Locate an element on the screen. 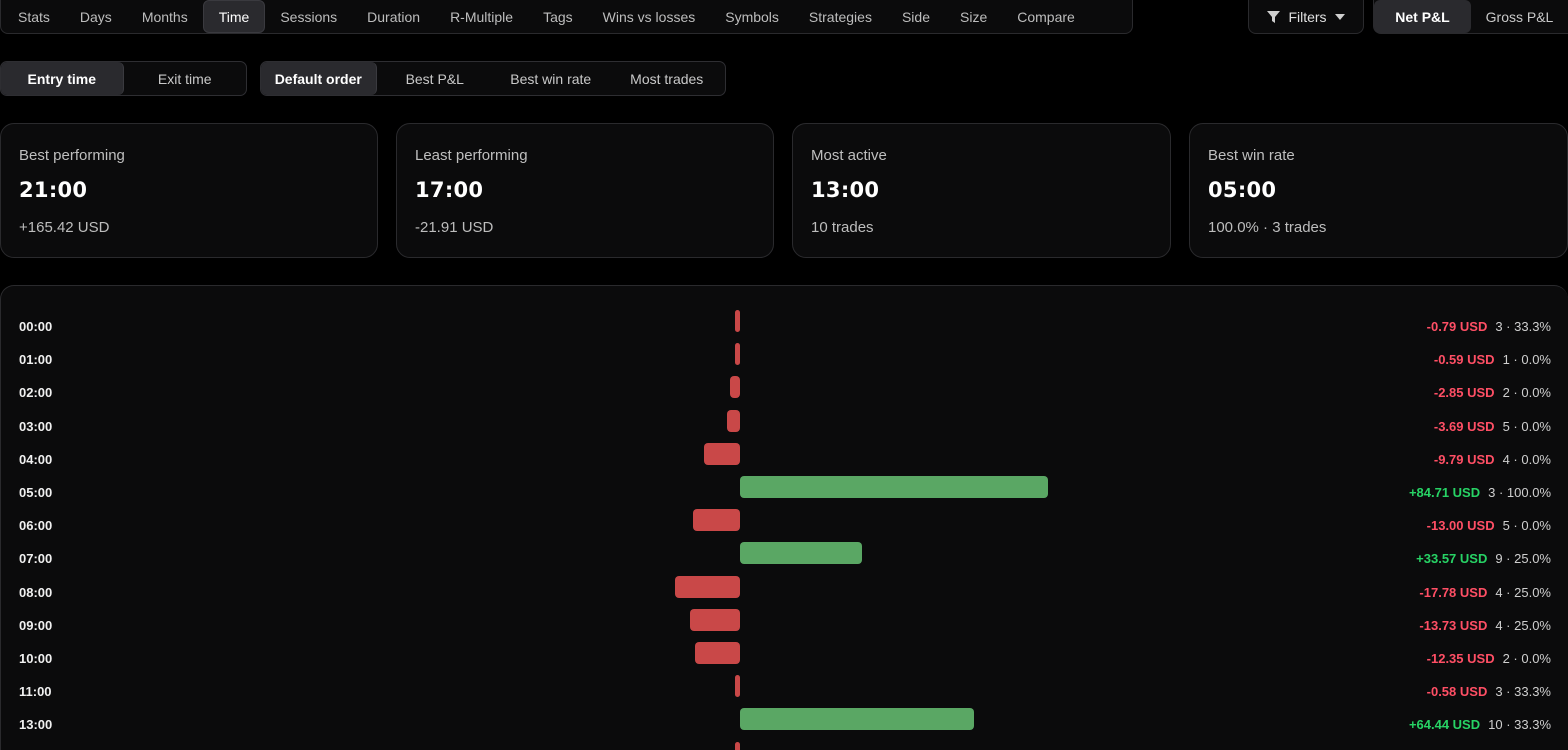 This screenshot has width=1568, height=750. hour-row: 13:00 +64.44 USD 10 · 33.3% is located at coordinates (784, 724).